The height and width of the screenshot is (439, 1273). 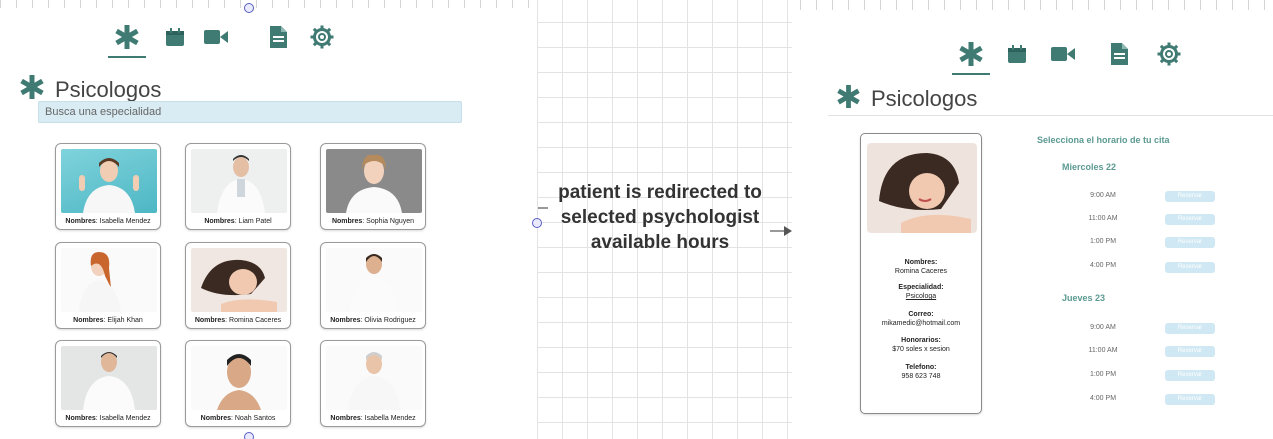 What do you see at coordinates (665, 221) in the screenshot?
I see `flow-arrow` at bounding box center [665, 221].